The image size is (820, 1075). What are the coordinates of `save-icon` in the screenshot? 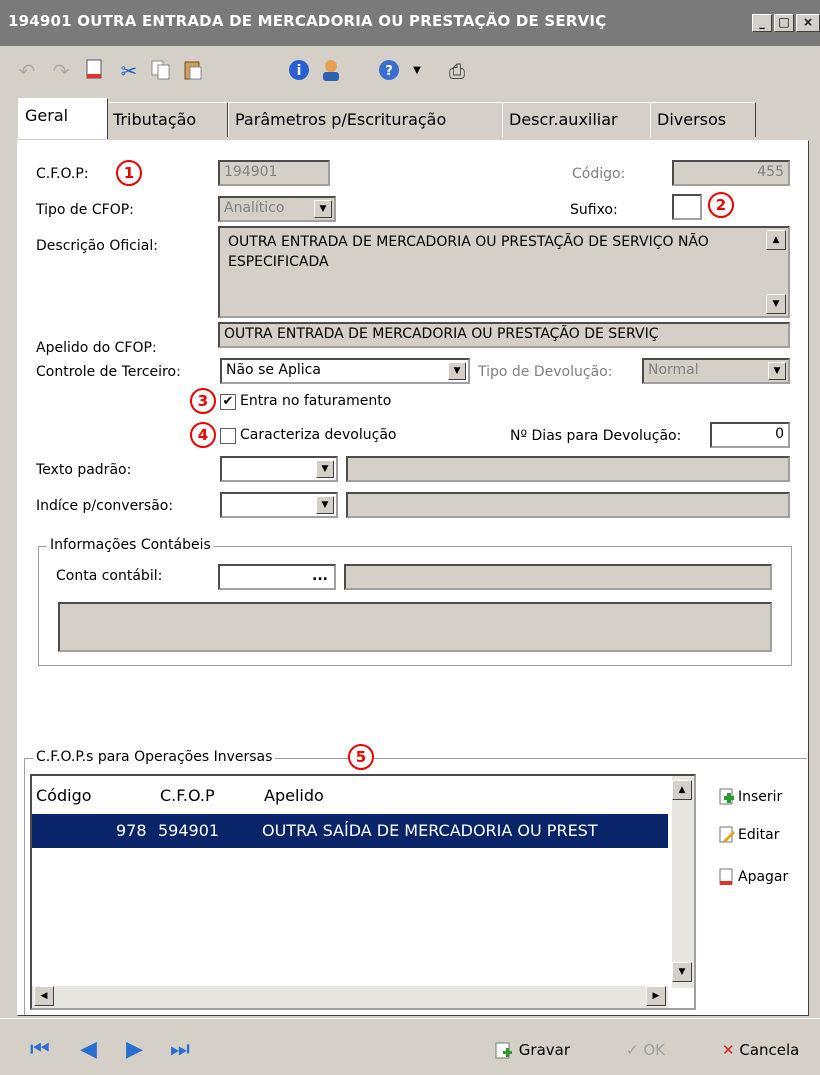 It's located at (503, 1050).